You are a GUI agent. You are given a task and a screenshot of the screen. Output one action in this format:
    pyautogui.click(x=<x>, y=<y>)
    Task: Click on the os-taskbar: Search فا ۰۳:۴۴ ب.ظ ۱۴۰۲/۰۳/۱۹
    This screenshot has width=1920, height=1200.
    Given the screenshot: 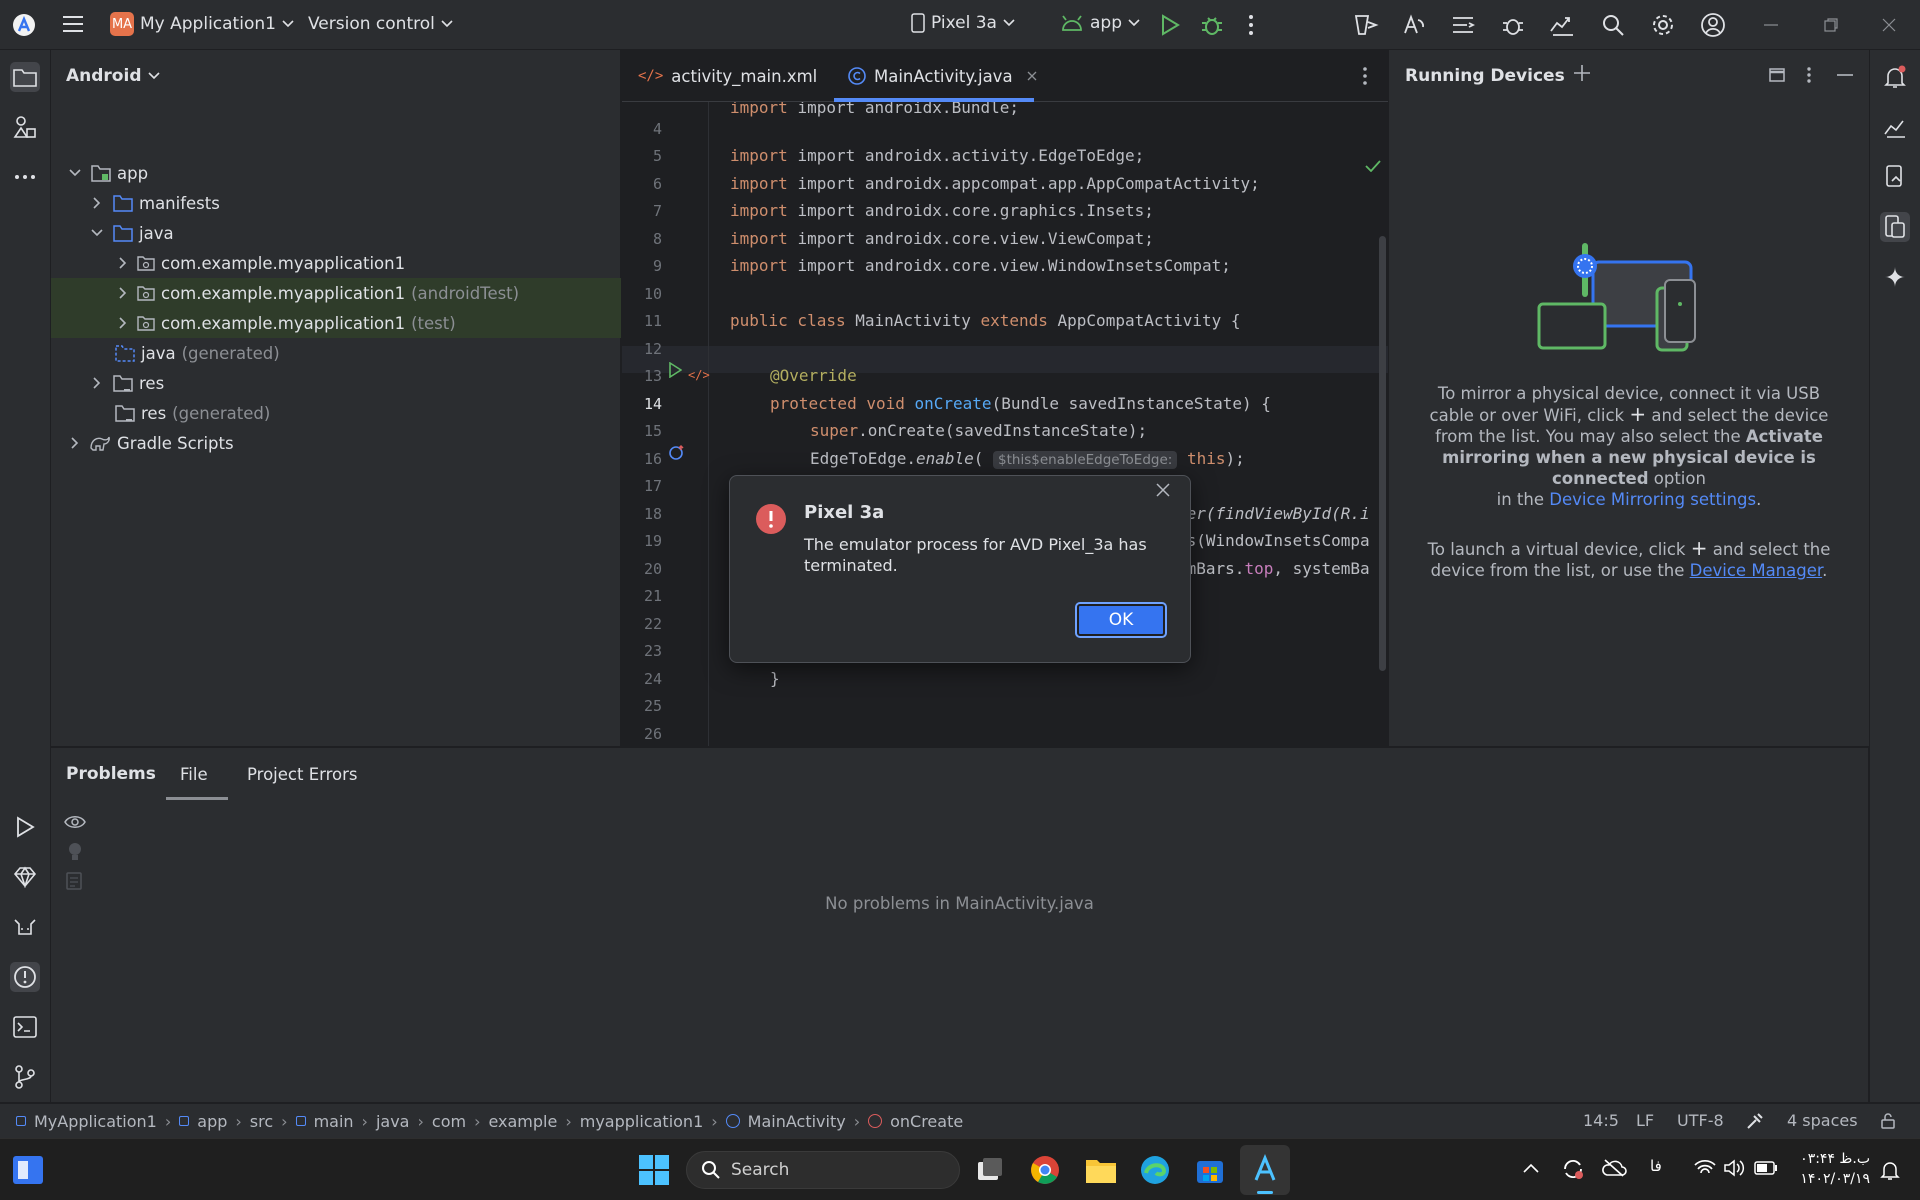 What is the action you would take?
    pyautogui.click(x=960, y=1169)
    